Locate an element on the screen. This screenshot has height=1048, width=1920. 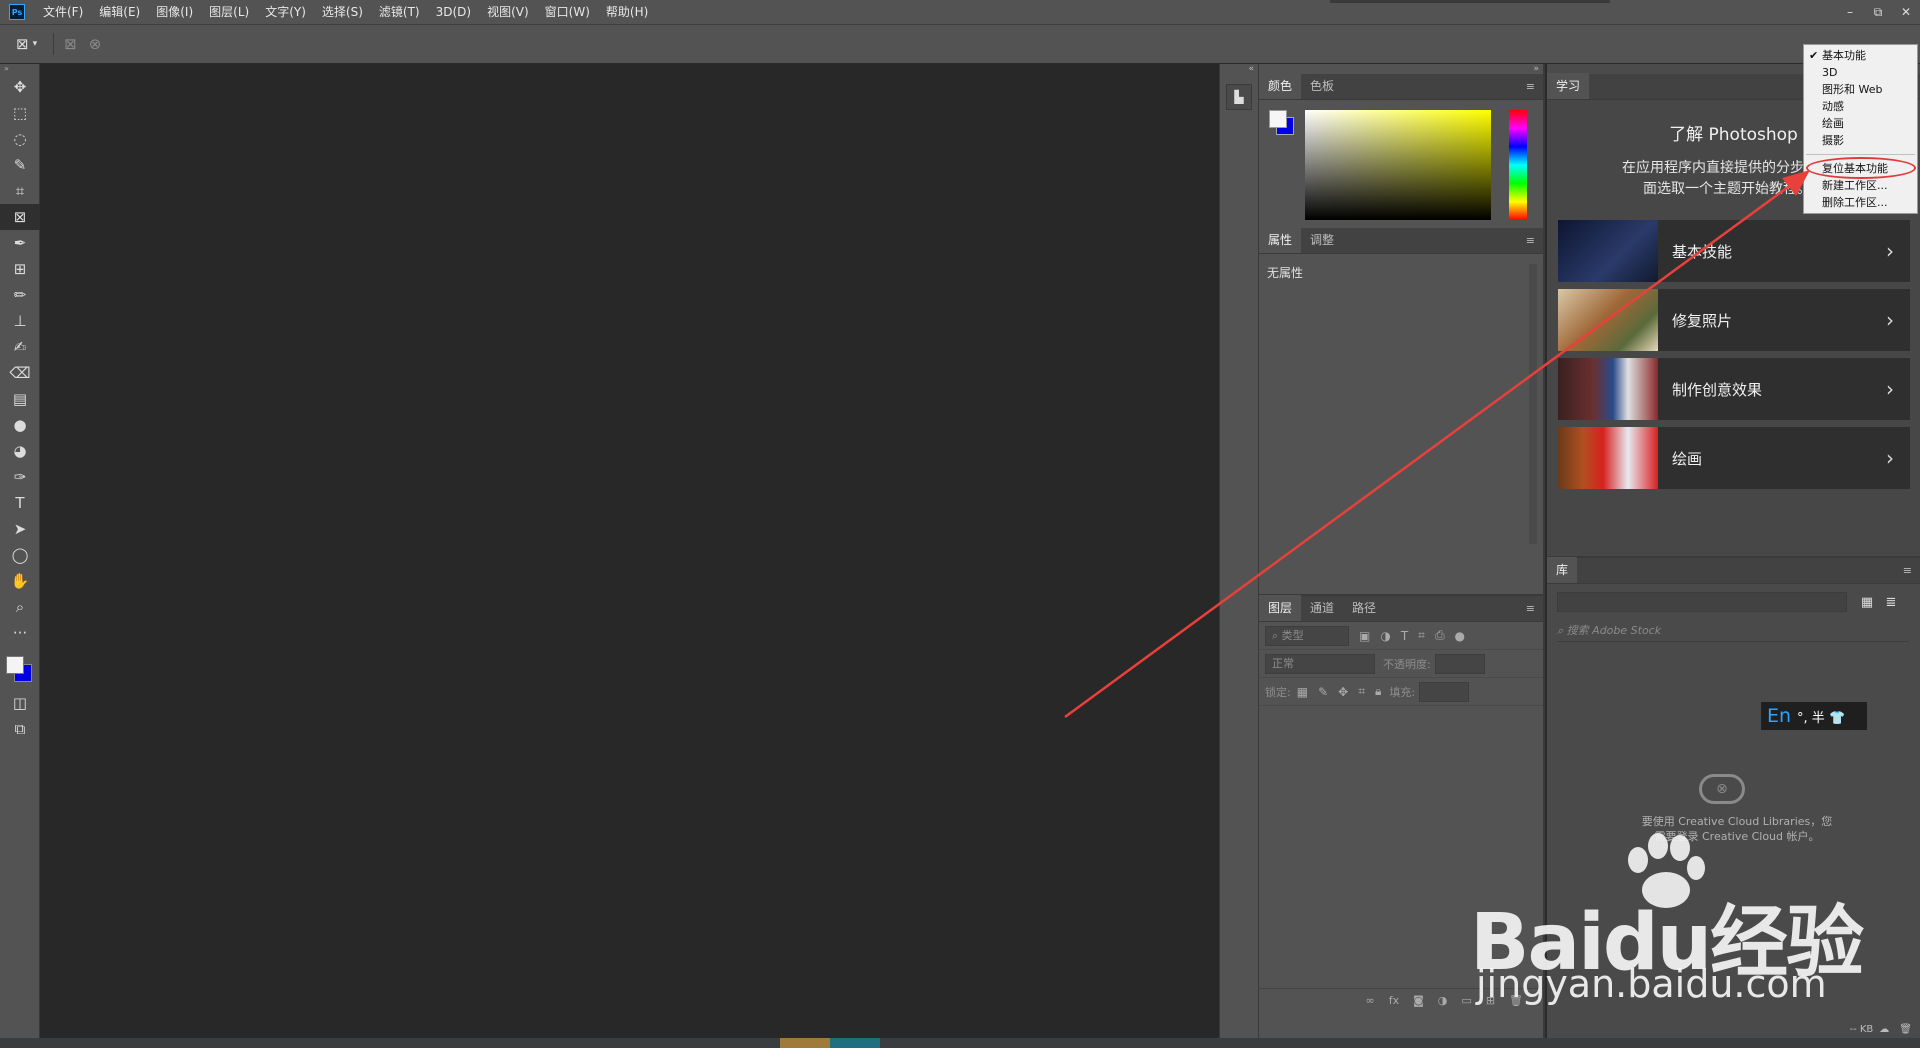
adjustment-filter-icon: ◑ is located at coordinates (1385, 636).